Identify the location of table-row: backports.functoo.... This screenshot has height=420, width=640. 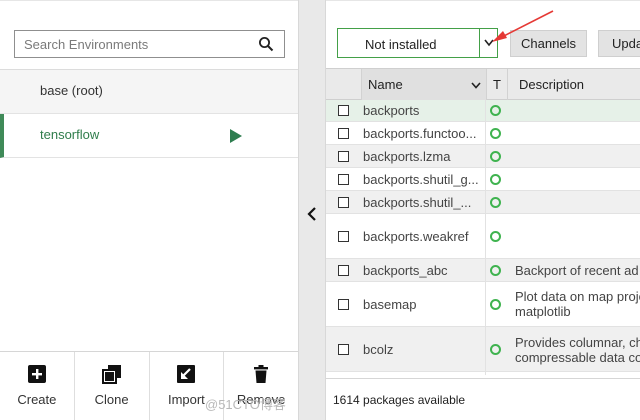
(483, 133).